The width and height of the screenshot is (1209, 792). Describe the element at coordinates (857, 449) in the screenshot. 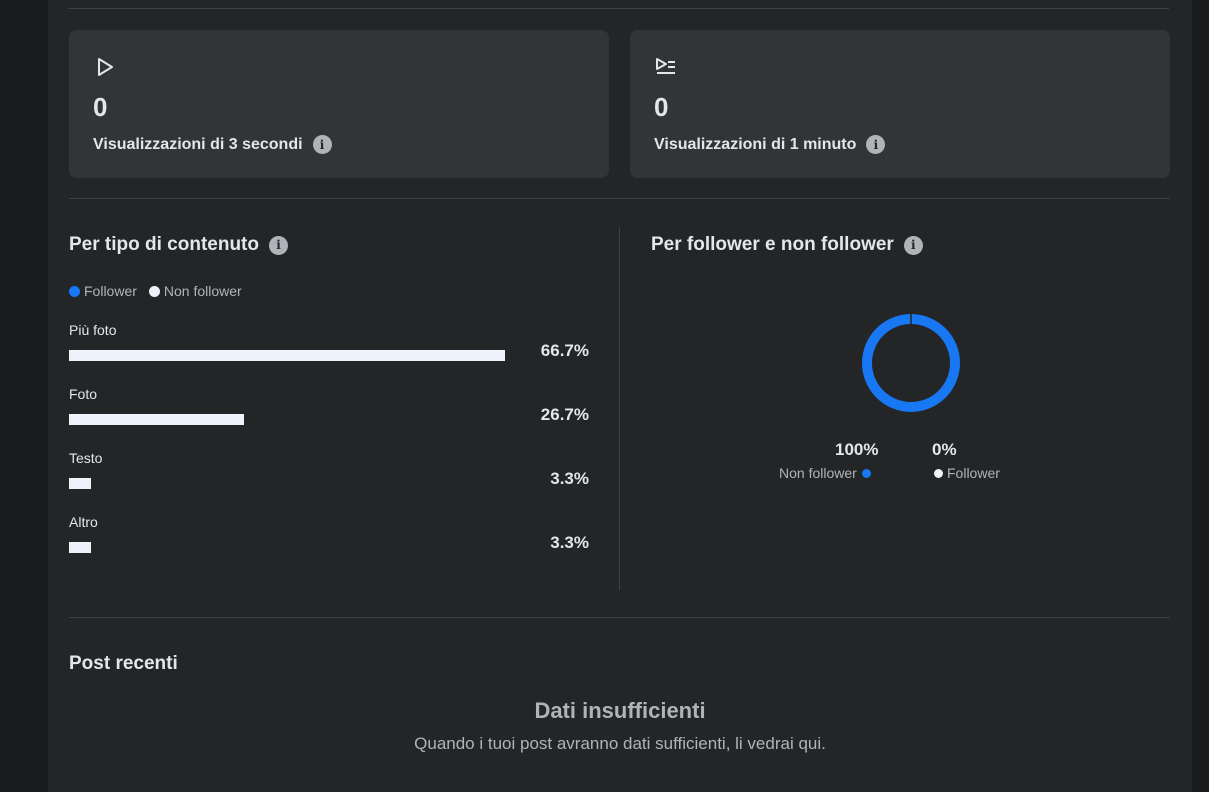

I see `non-follower-pct: 100%` at that location.